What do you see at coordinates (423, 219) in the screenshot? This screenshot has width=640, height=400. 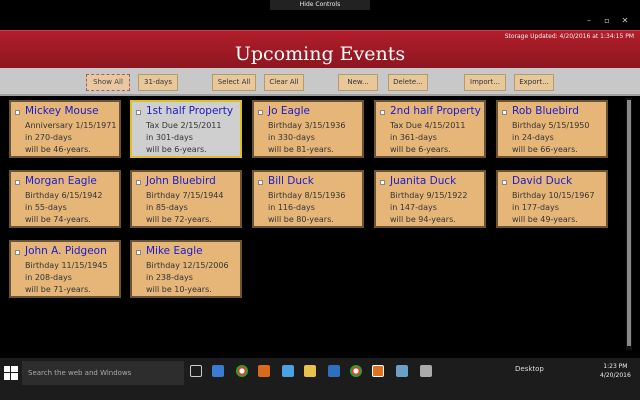 I see `event-age: will be 94-years.` at bounding box center [423, 219].